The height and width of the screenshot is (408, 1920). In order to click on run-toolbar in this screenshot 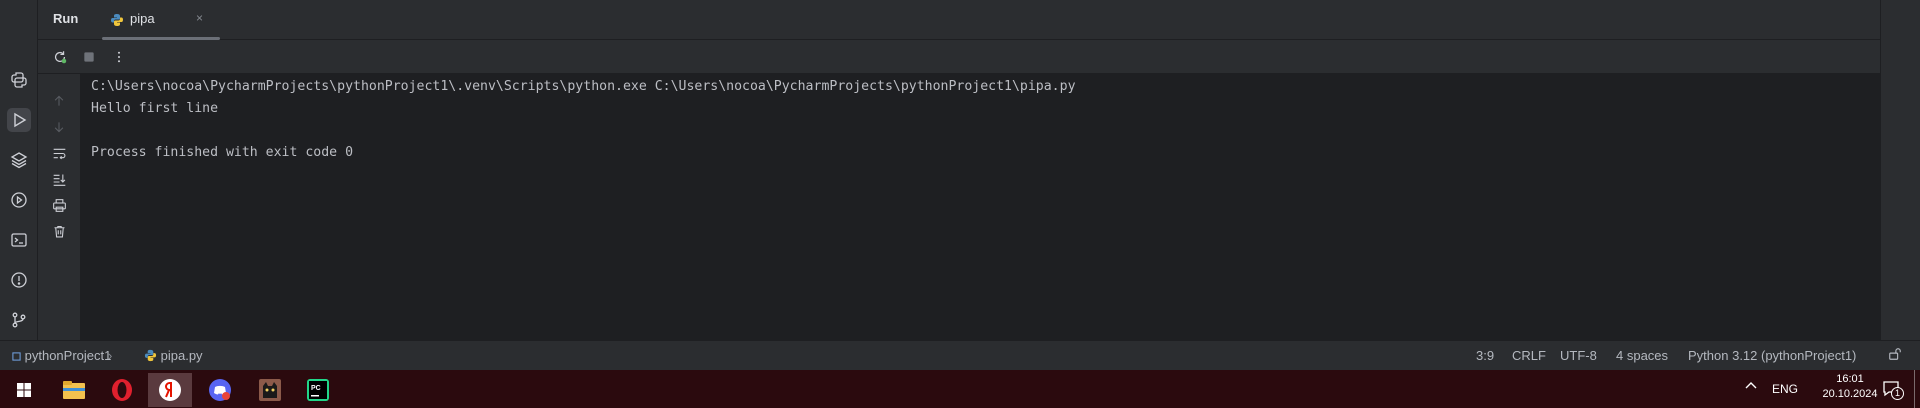, I will do `click(959, 57)`.